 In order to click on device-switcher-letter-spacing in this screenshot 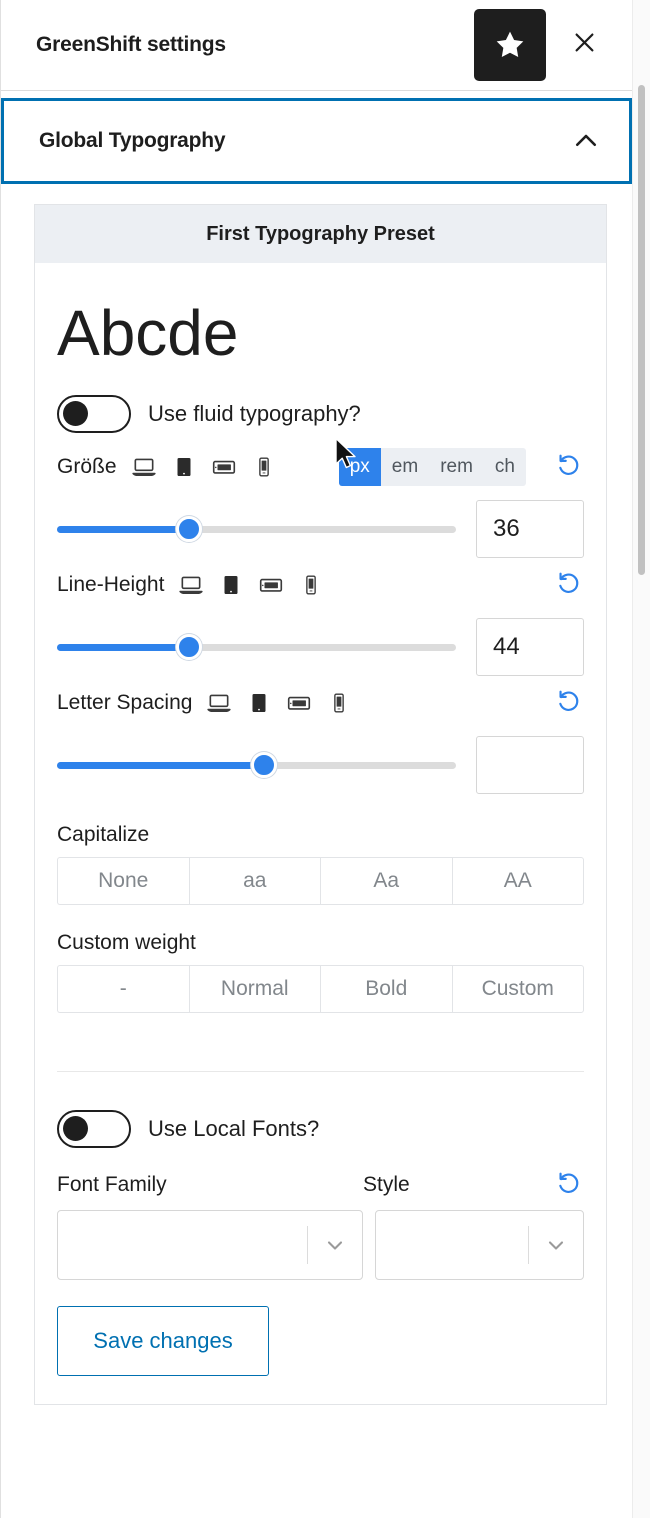, I will do `click(279, 703)`.